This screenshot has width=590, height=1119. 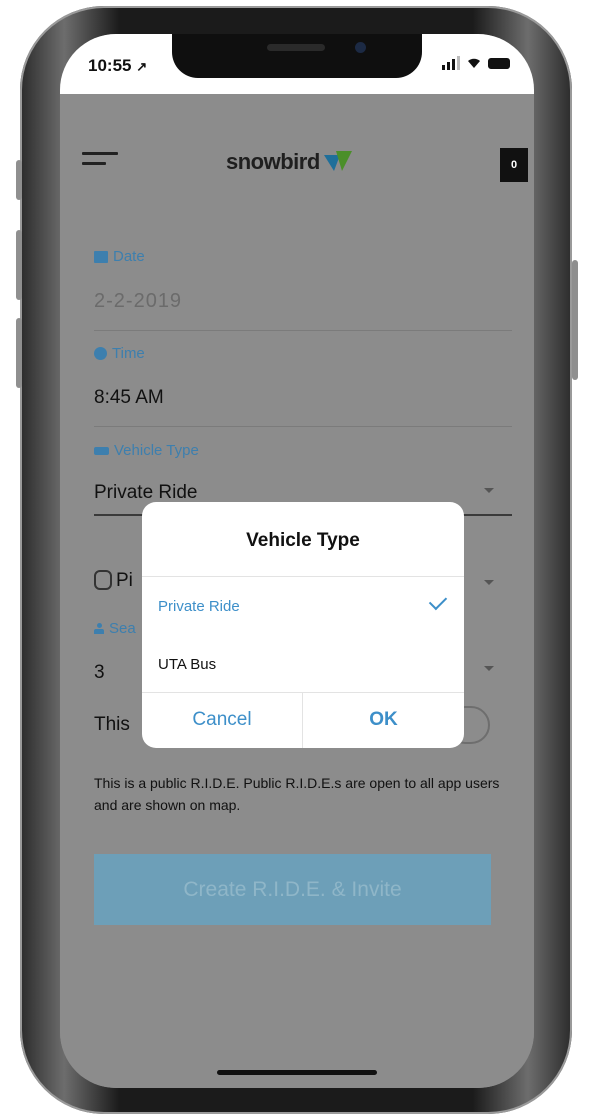 What do you see at coordinates (337, 162) in the screenshot?
I see `snowbird-logo-icon` at bounding box center [337, 162].